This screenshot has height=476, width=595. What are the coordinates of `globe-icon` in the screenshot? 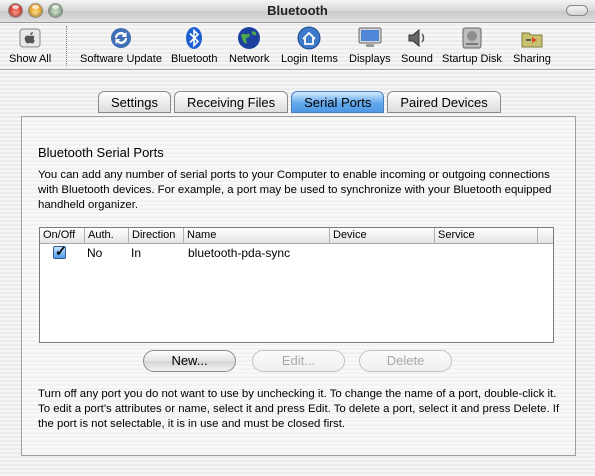 It's located at (249, 38).